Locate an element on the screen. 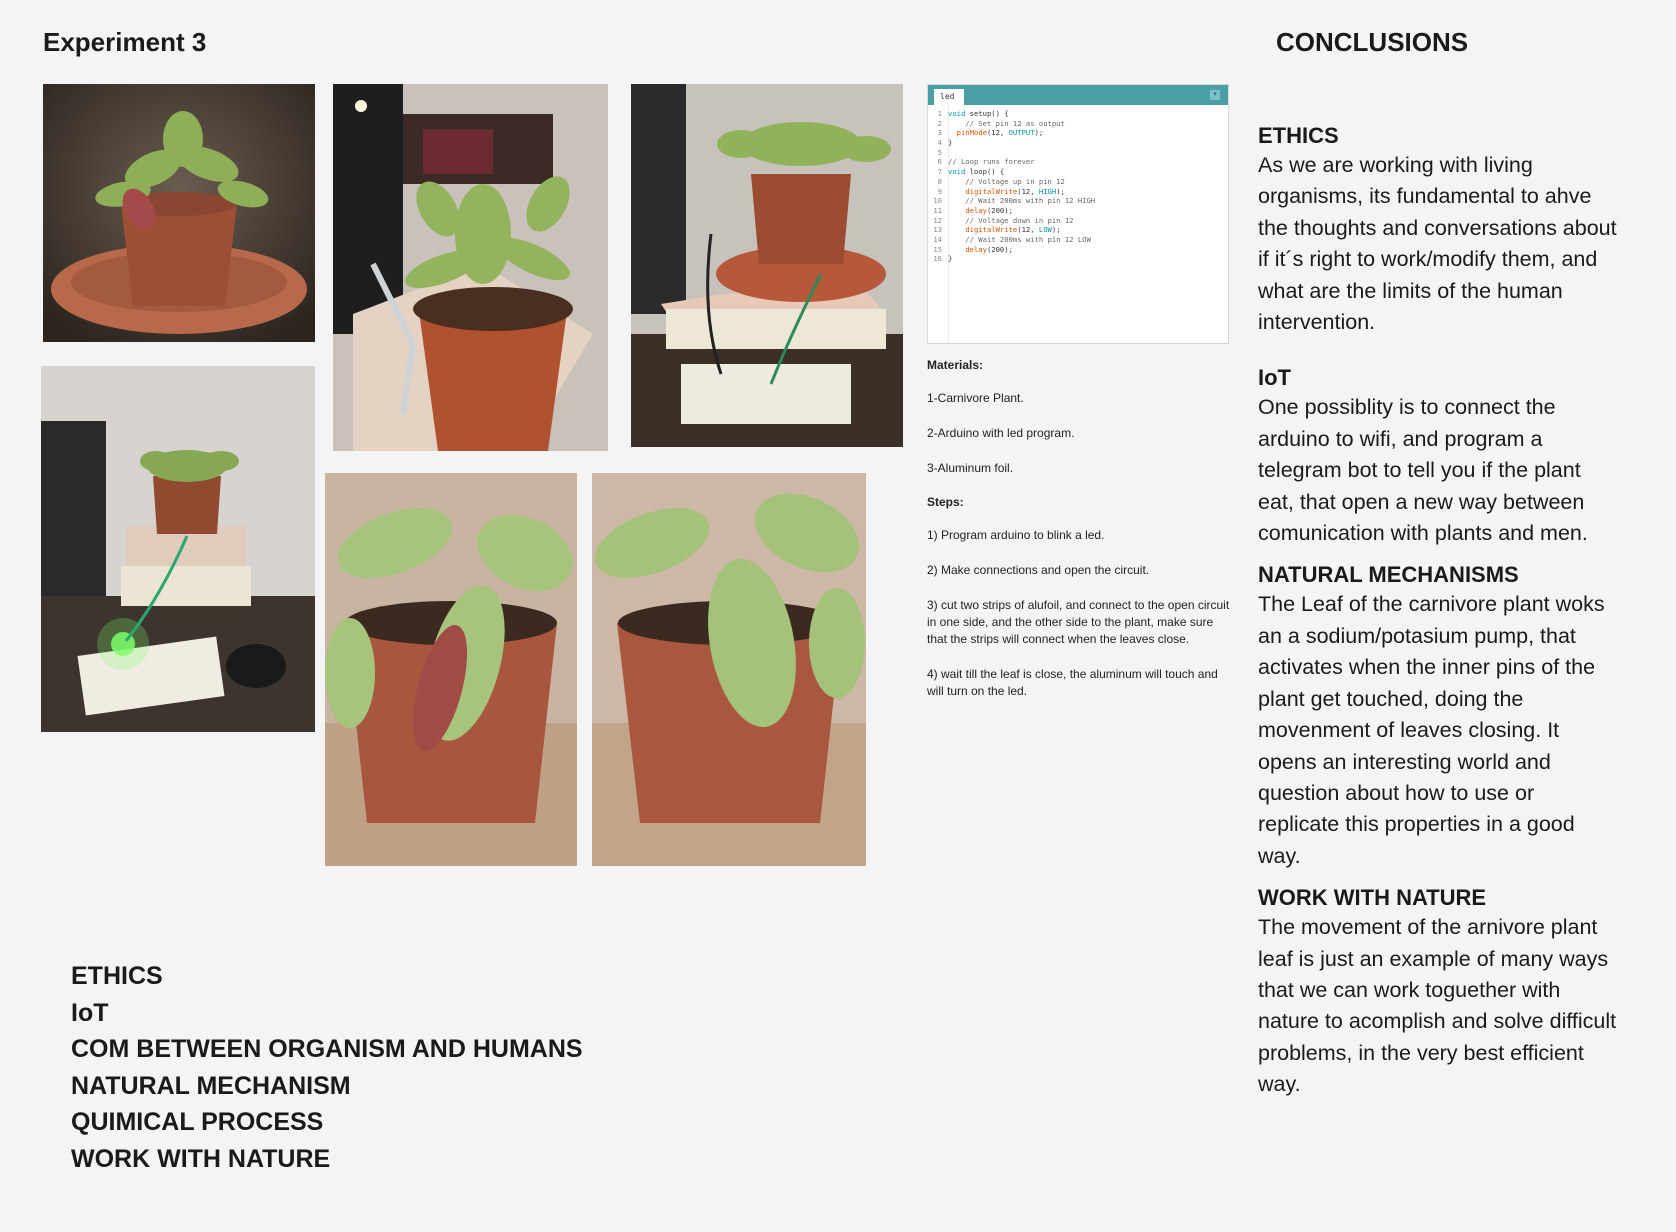  code-line: 7 void loop() { is located at coordinates (1078, 172).